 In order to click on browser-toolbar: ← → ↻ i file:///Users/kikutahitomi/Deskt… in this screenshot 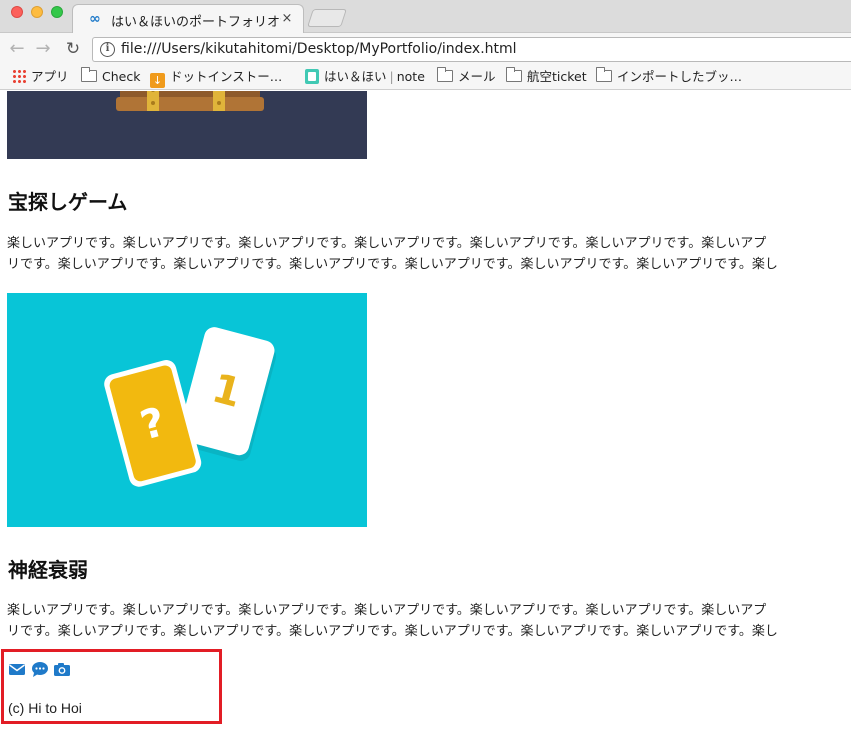, I will do `click(425, 49)`.